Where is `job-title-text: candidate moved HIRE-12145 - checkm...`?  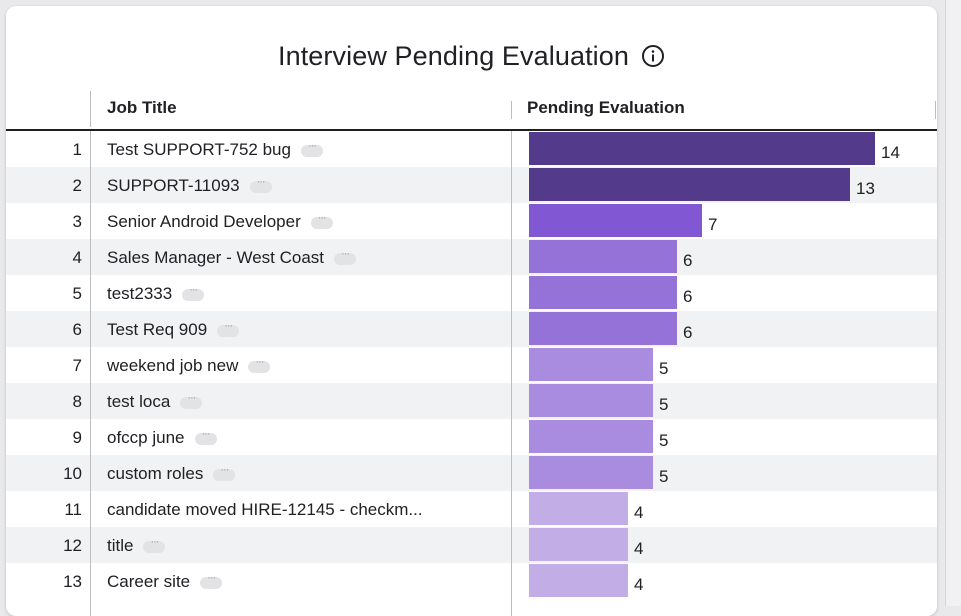 job-title-text: candidate moved HIRE-12145 - checkm... is located at coordinates (265, 509).